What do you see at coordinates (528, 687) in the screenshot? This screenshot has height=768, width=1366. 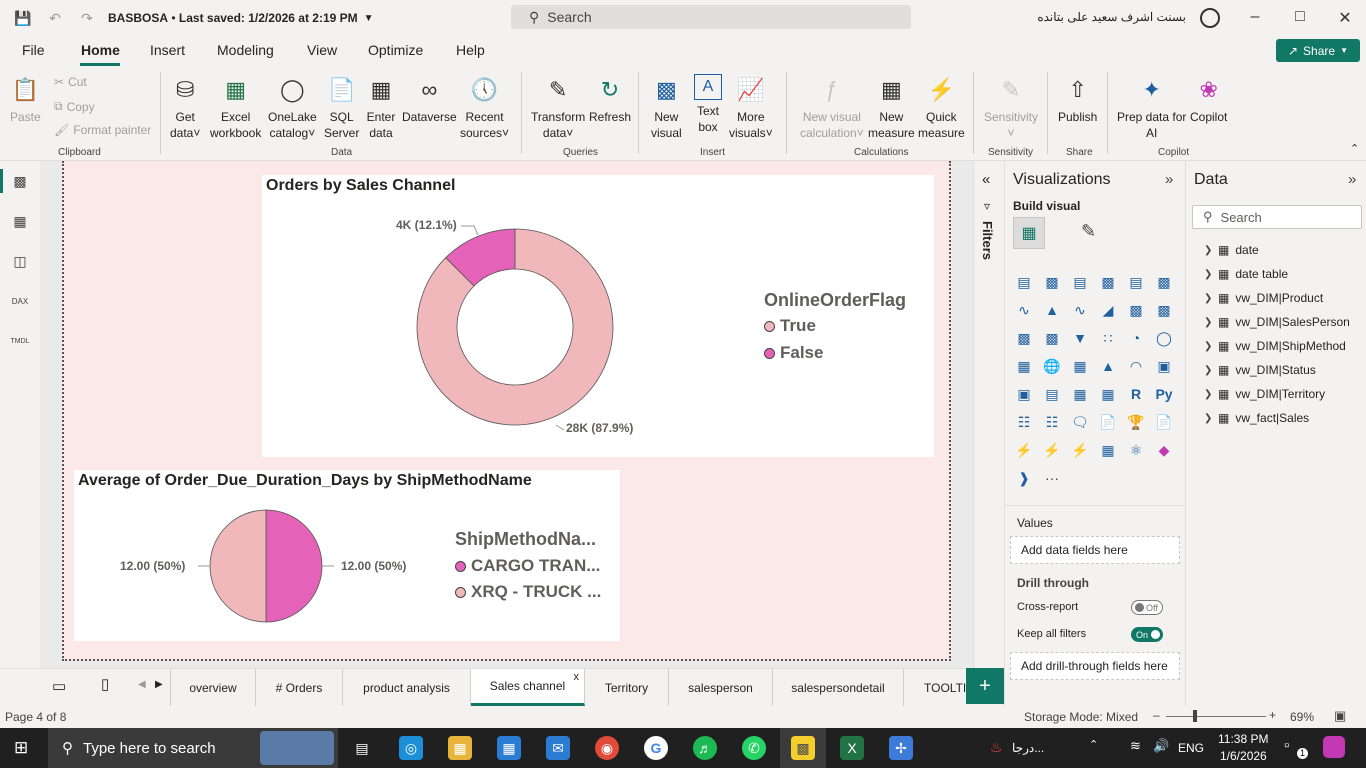 I see `tab-sales-channel: Sales channel x` at bounding box center [528, 687].